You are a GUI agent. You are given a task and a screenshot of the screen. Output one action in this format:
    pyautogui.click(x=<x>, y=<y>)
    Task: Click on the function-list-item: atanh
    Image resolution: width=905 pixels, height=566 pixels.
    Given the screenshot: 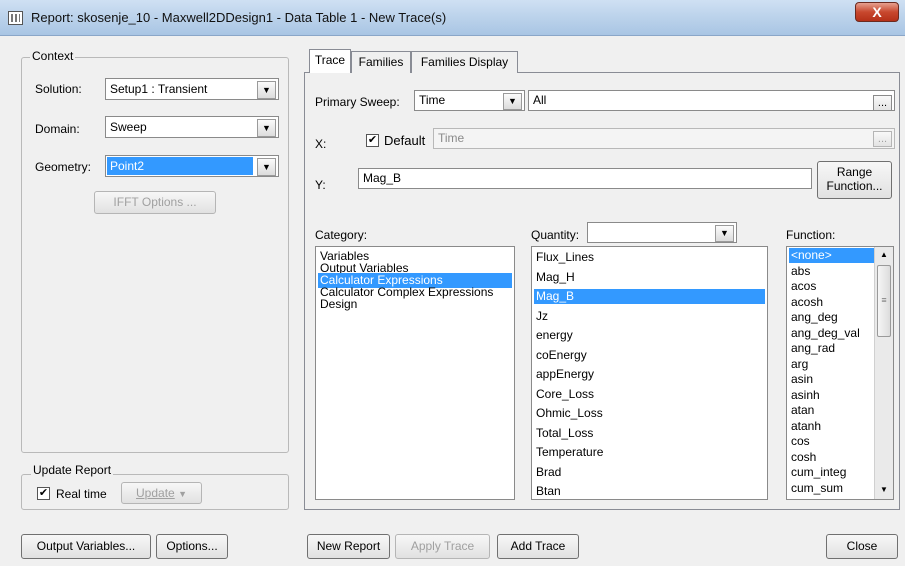 What is the action you would take?
    pyautogui.click(x=833, y=426)
    